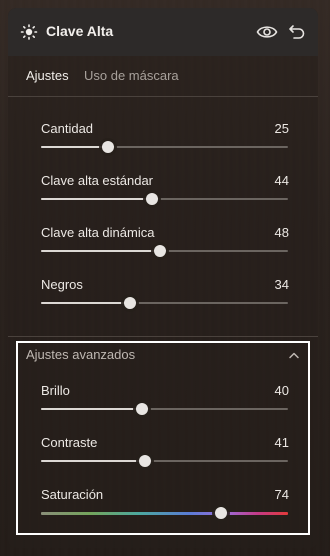 The image size is (330, 556). I want to click on tab-bar: Ajustes Uso de máscara, so click(163, 76).